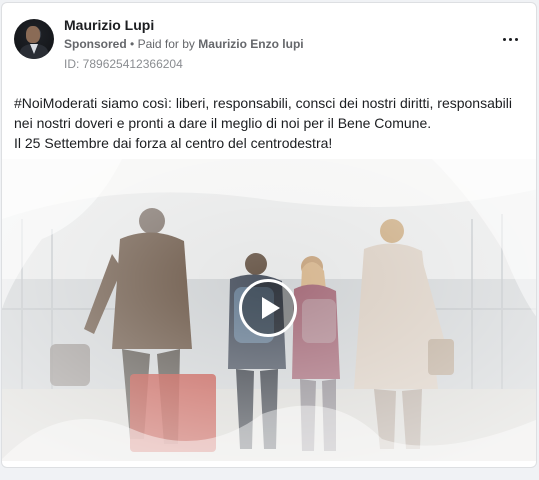 This screenshot has width=539, height=480. Describe the element at coordinates (95, 44) in the screenshot. I see `sponsored-label: Sponsored` at that location.